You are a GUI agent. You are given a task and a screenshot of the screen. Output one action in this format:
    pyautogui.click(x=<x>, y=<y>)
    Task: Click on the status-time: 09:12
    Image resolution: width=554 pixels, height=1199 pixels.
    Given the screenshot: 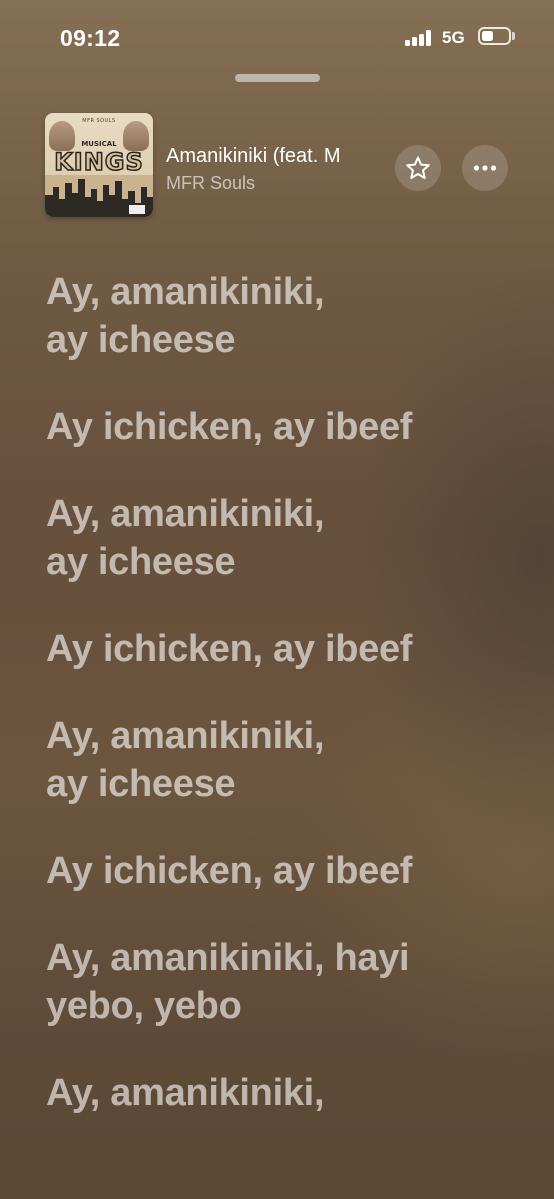 What is the action you would take?
    pyautogui.click(x=90, y=38)
    